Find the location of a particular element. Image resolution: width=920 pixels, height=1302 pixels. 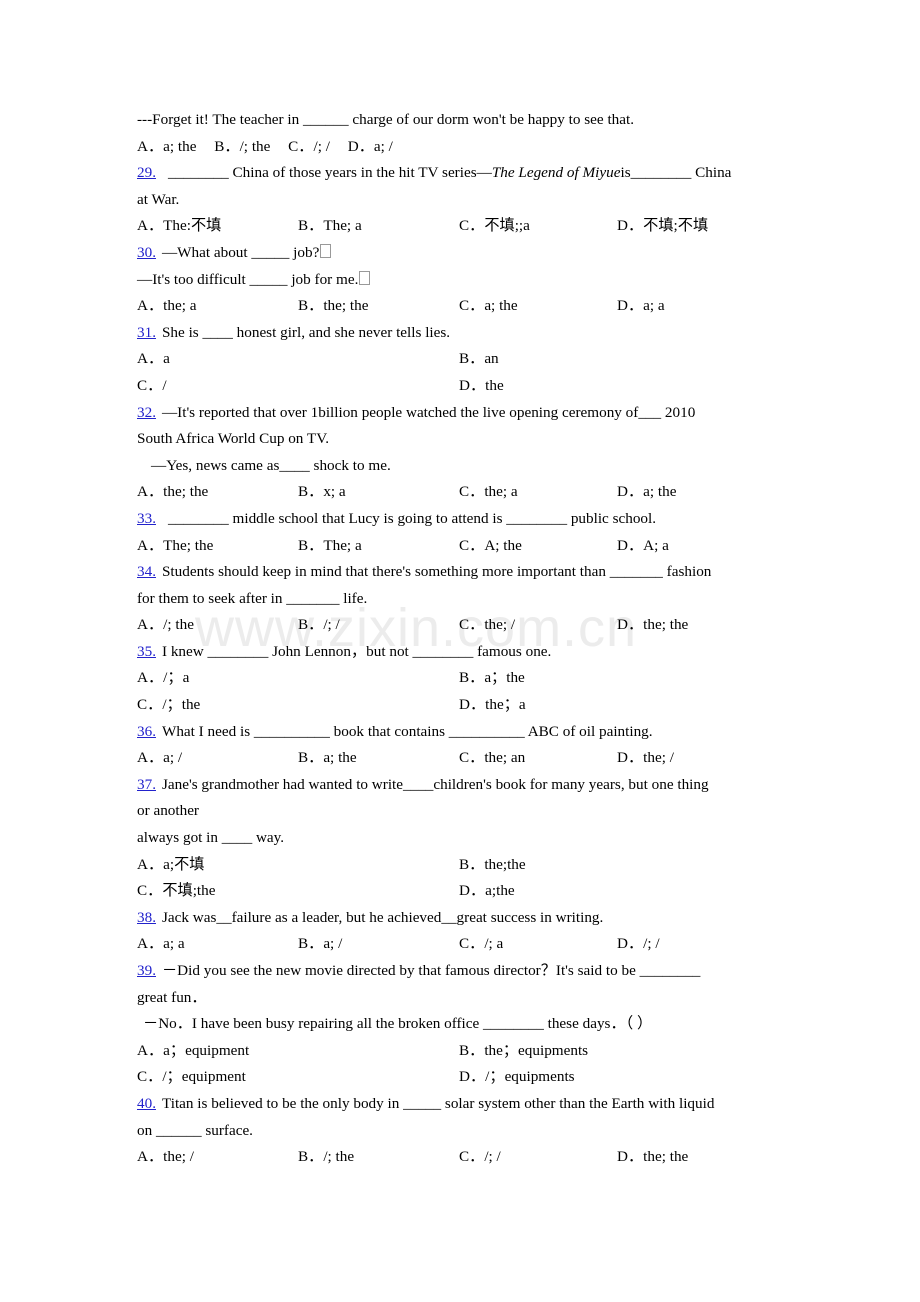

option-a: A．The; the is located at coordinates (175, 546).